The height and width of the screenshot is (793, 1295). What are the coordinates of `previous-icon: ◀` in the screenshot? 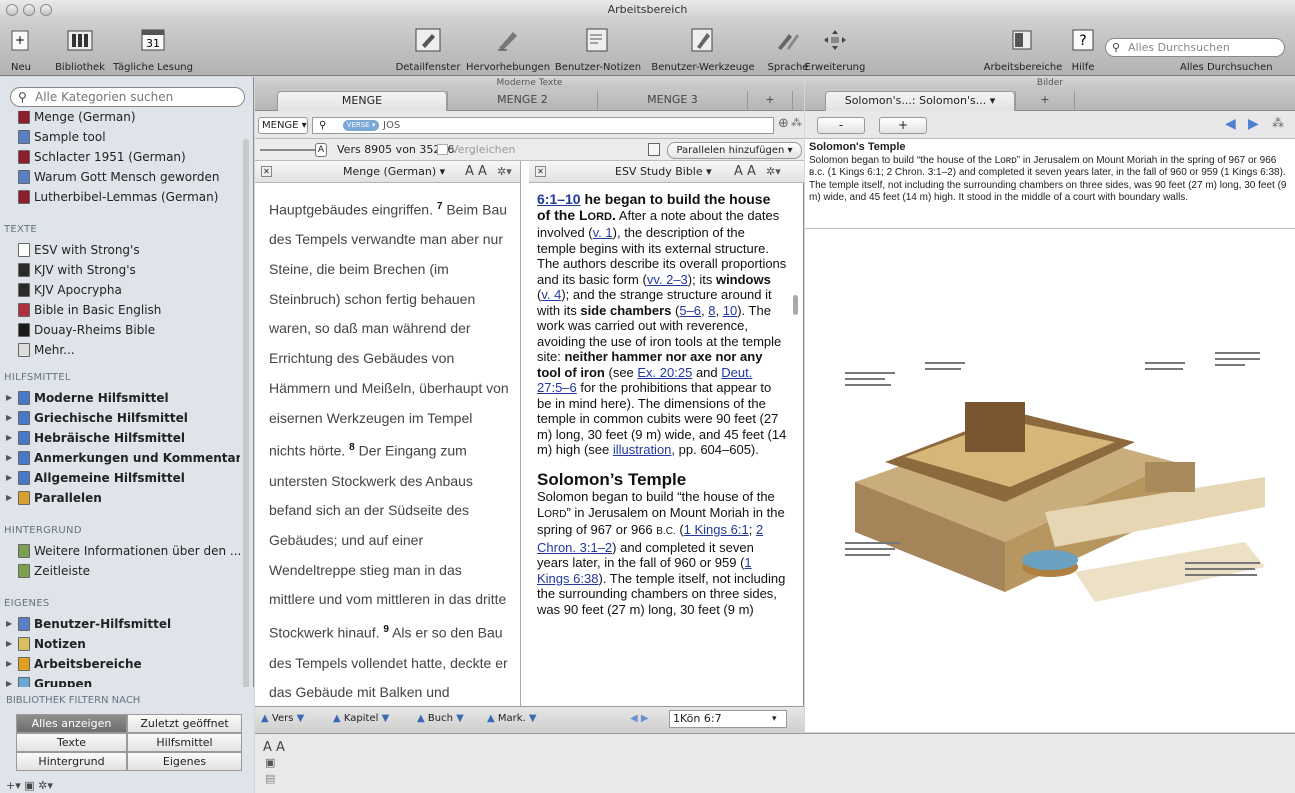 It's located at (1230, 124).